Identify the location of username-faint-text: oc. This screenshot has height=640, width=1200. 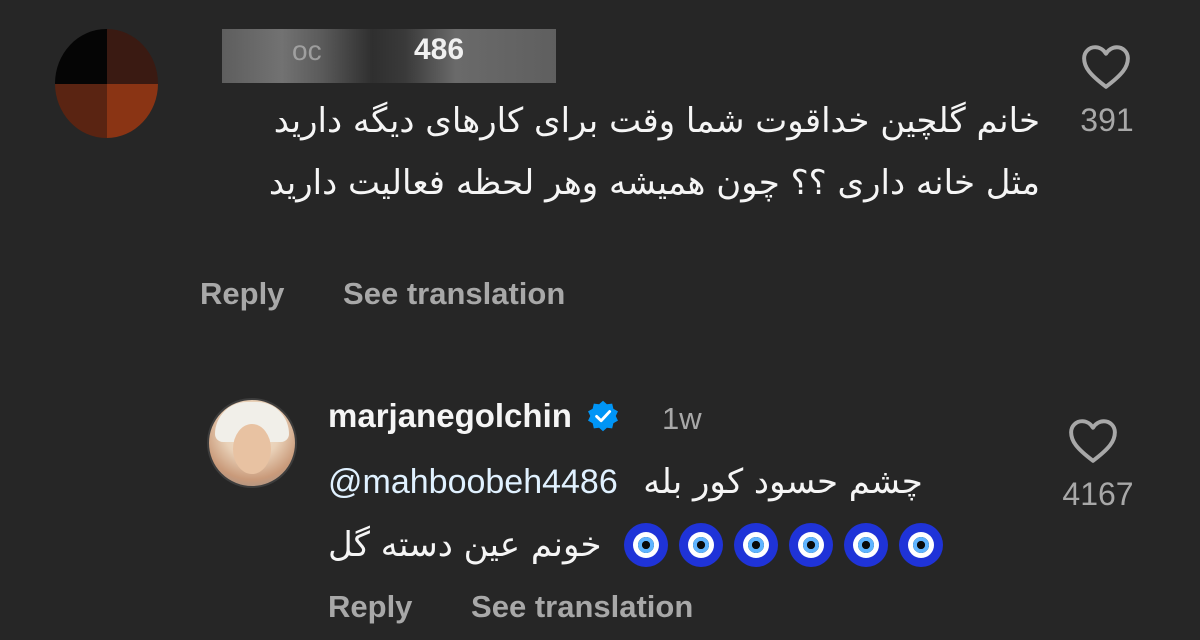
(307, 50).